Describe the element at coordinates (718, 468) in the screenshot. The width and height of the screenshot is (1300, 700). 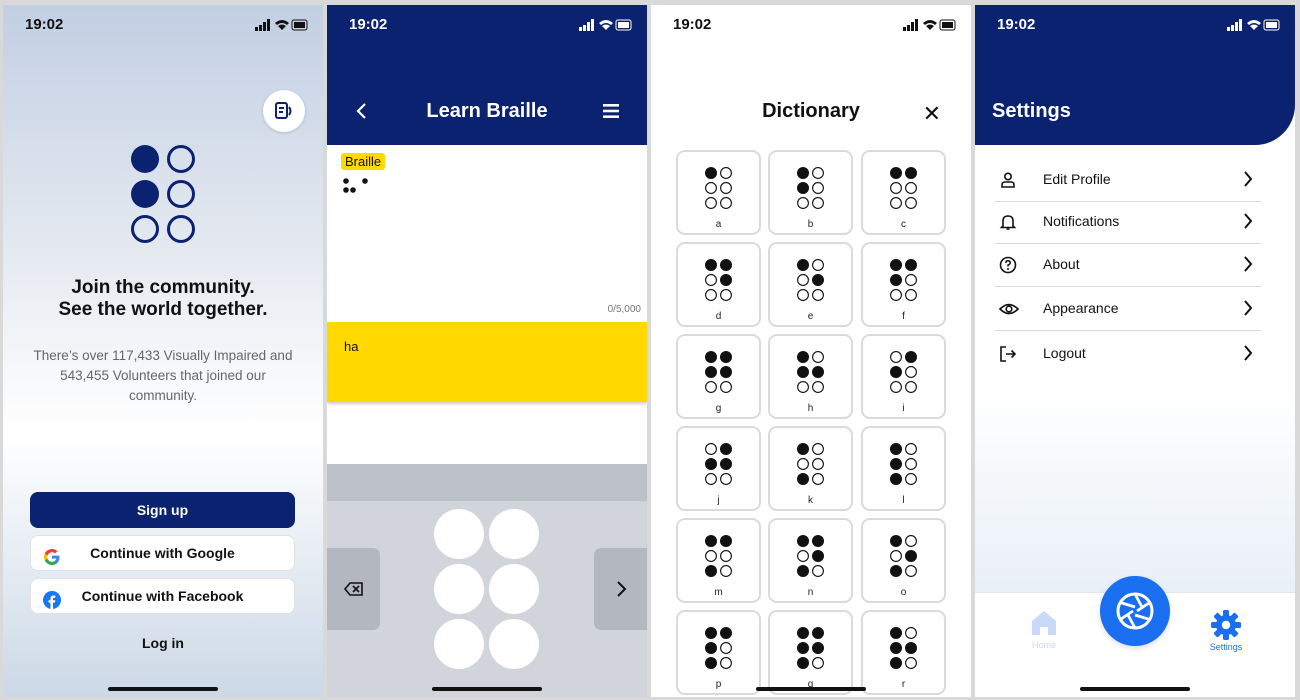
I see `braille-letter-card-j: j` at that location.